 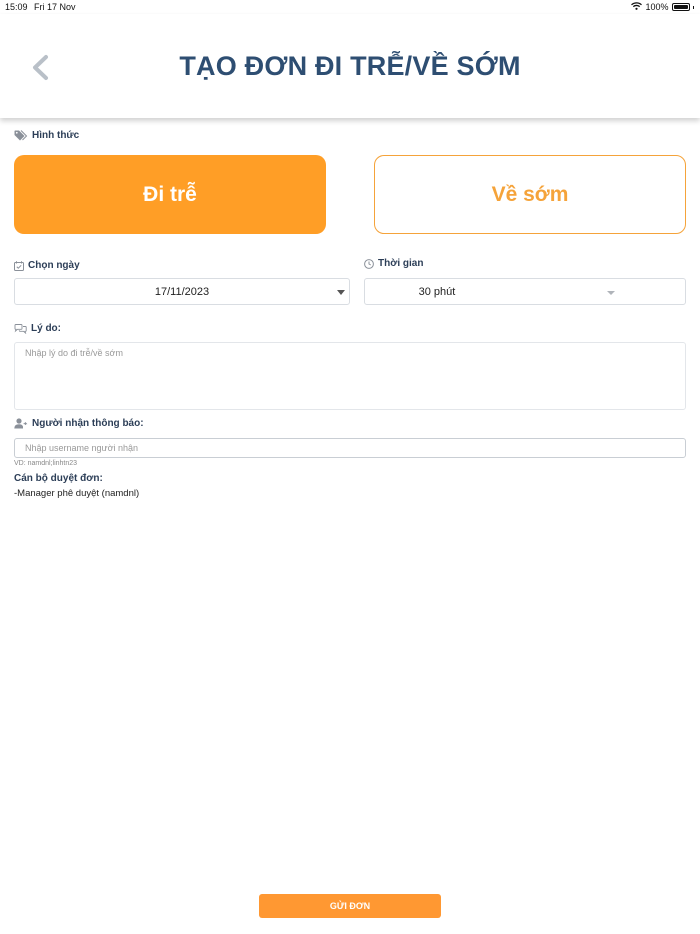 I want to click on recipient-label: Người nhận thông báo:, so click(x=79, y=423).